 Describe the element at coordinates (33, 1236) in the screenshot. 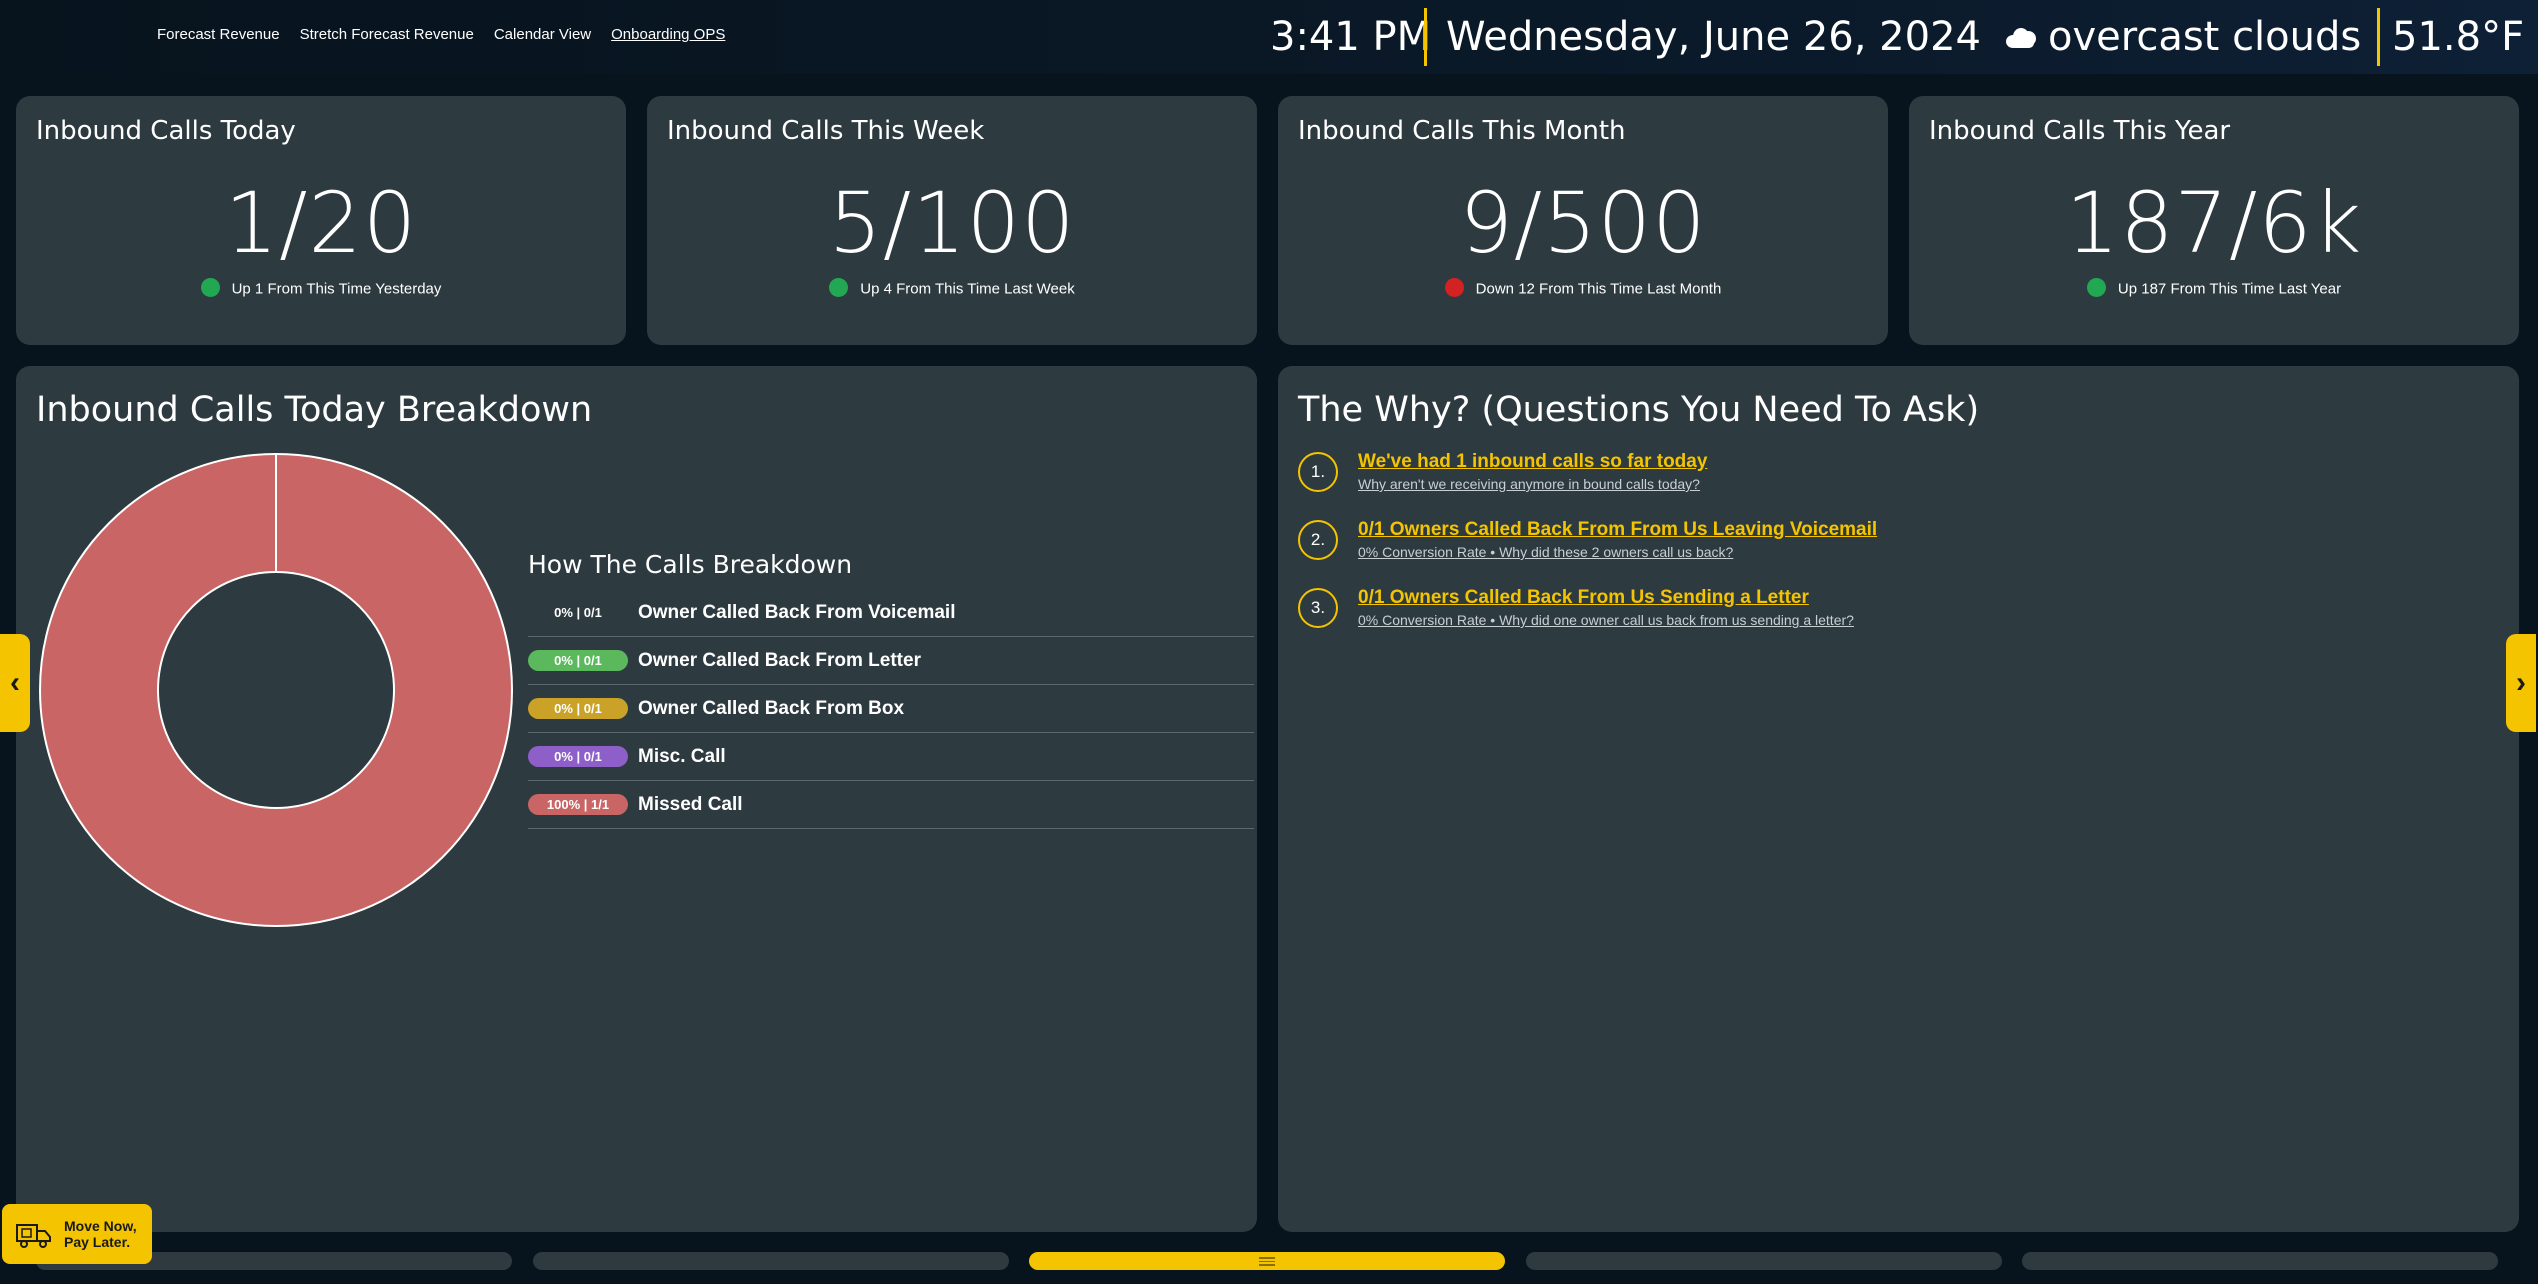

I see `moving-truck-icon` at that location.